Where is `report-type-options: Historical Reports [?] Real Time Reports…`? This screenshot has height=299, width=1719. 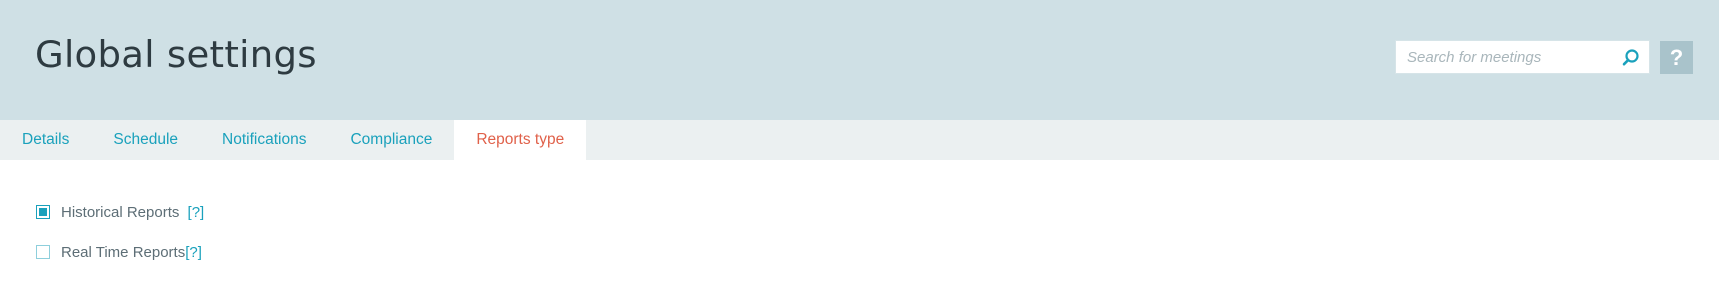
report-type-options: Historical Reports [?] Real Time Reports… is located at coordinates (120, 240).